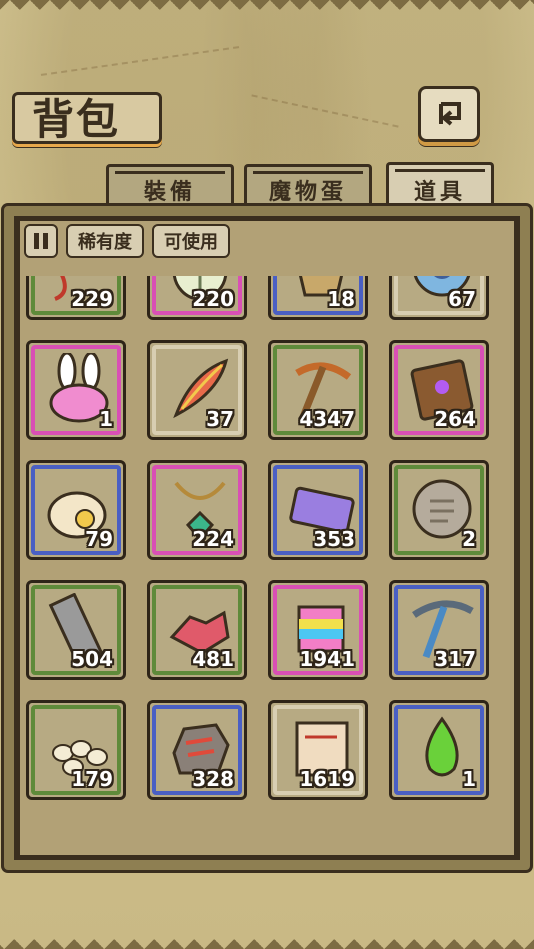 The width and height of the screenshot is (534, 949). I want to click on rarity-filter-button: 稀有度, so click(105, 241).